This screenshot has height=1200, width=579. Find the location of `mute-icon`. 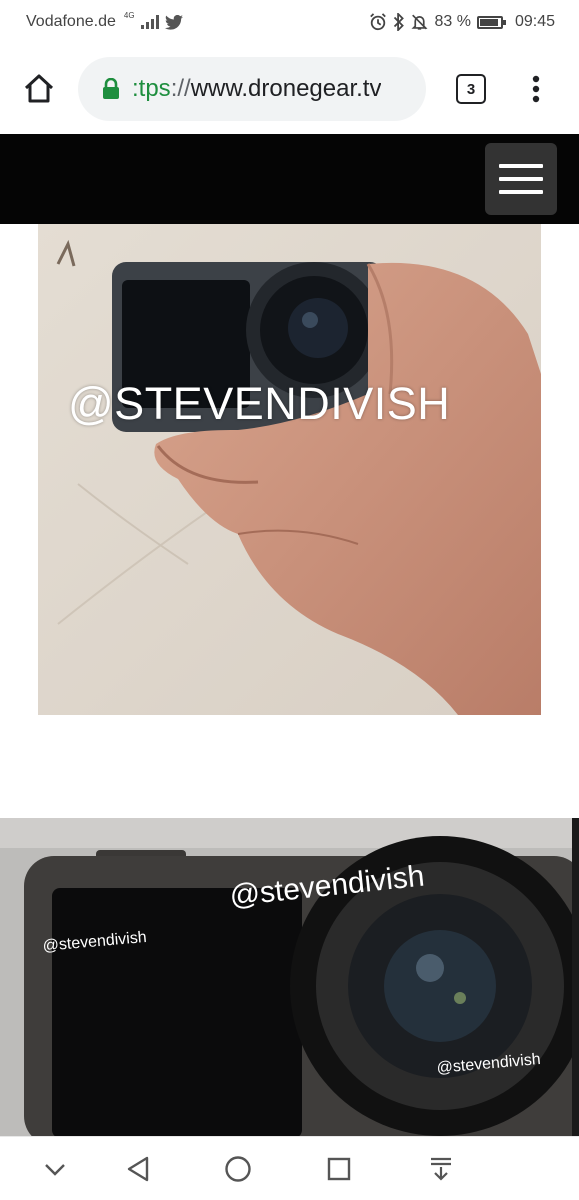

mute-icon is located at coordinates (419, 22).